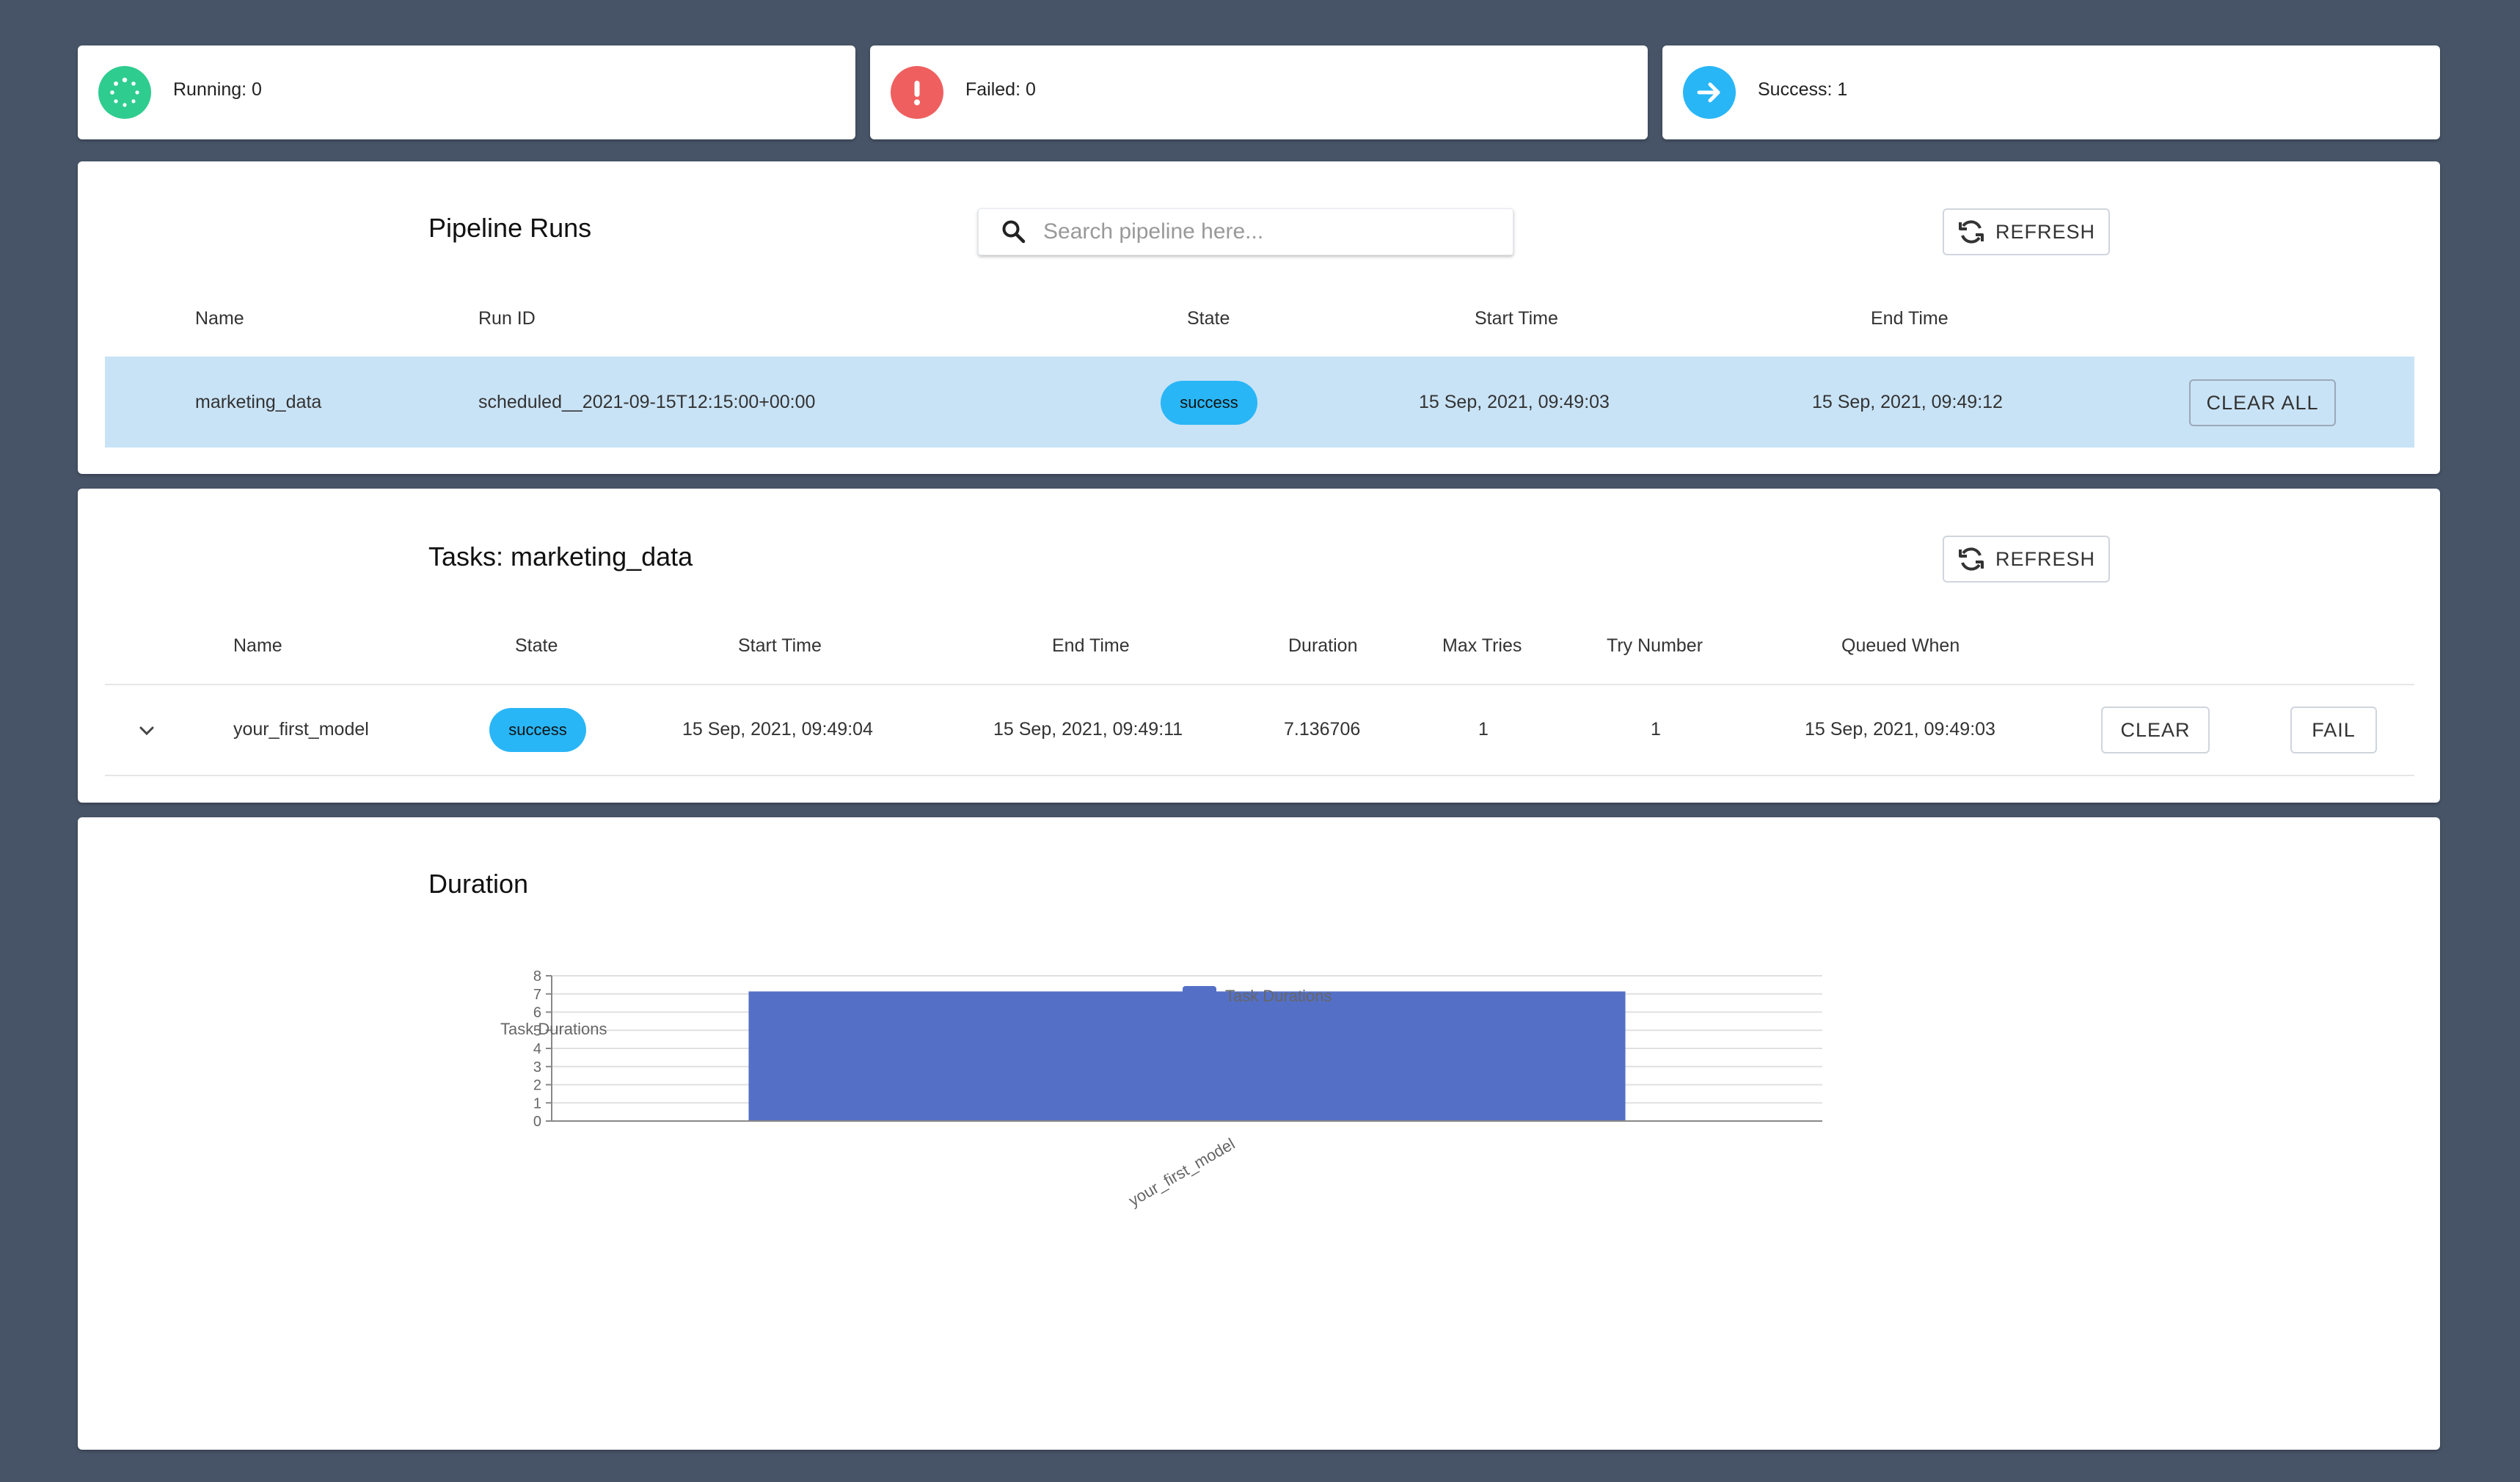 Image resolution: width=2520 pixels, height=1482 pixels. Describe the element at coordinates (1900, 729) in the screenshot. I see `task-queued-when: 15 Sep, 2021, 09:49:03` at that location.